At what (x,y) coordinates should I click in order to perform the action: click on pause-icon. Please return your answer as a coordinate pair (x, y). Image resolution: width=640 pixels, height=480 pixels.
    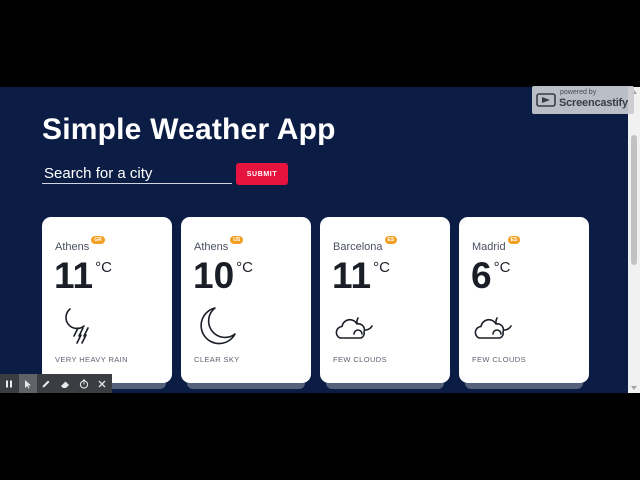
    Looking at the image, I should click on (9, 383).